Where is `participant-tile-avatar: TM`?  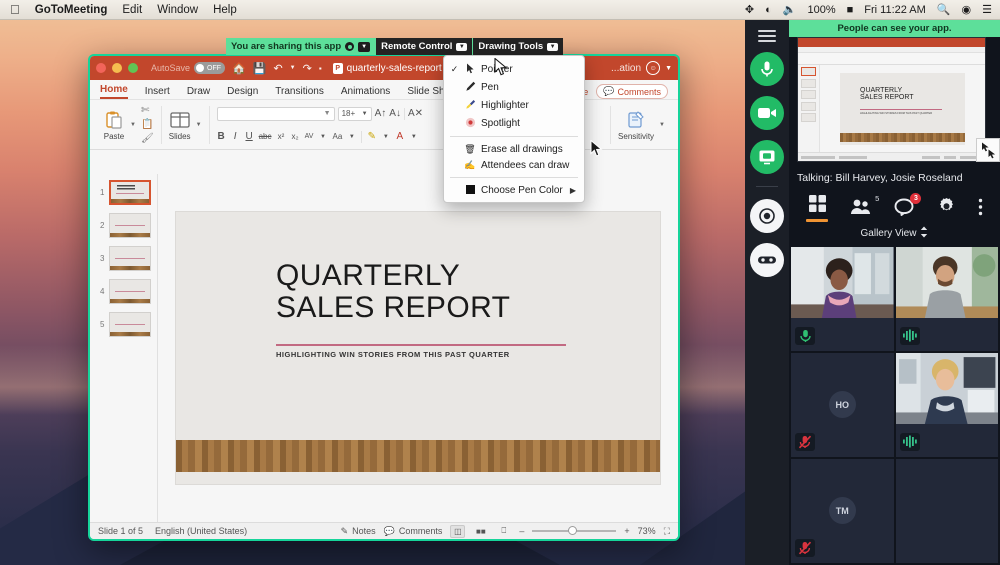 participant-tile-avatar: TM is located at coordinates (842, 510).